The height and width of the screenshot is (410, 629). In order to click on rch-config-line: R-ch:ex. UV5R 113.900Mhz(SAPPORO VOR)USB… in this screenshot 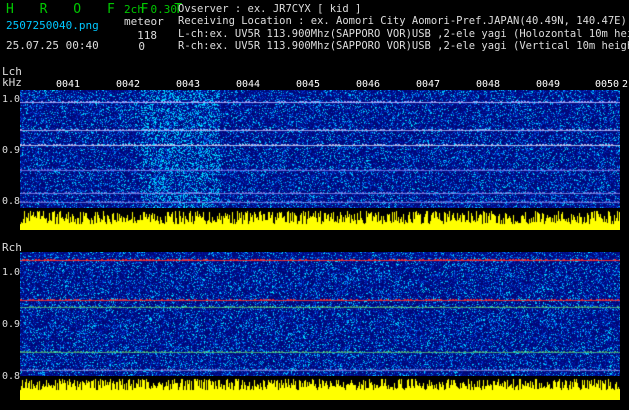, I will do `click(403, 46)`.